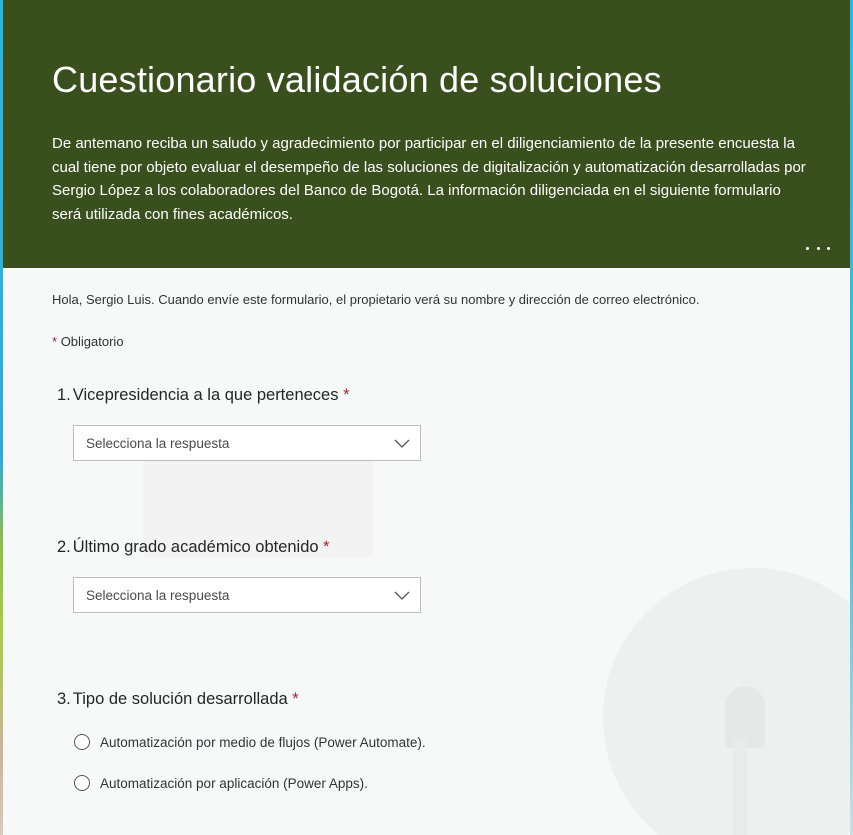  I want to click on question-1-title: 1. Vicepresidencia a la que perteneces *, so click(203, 395).